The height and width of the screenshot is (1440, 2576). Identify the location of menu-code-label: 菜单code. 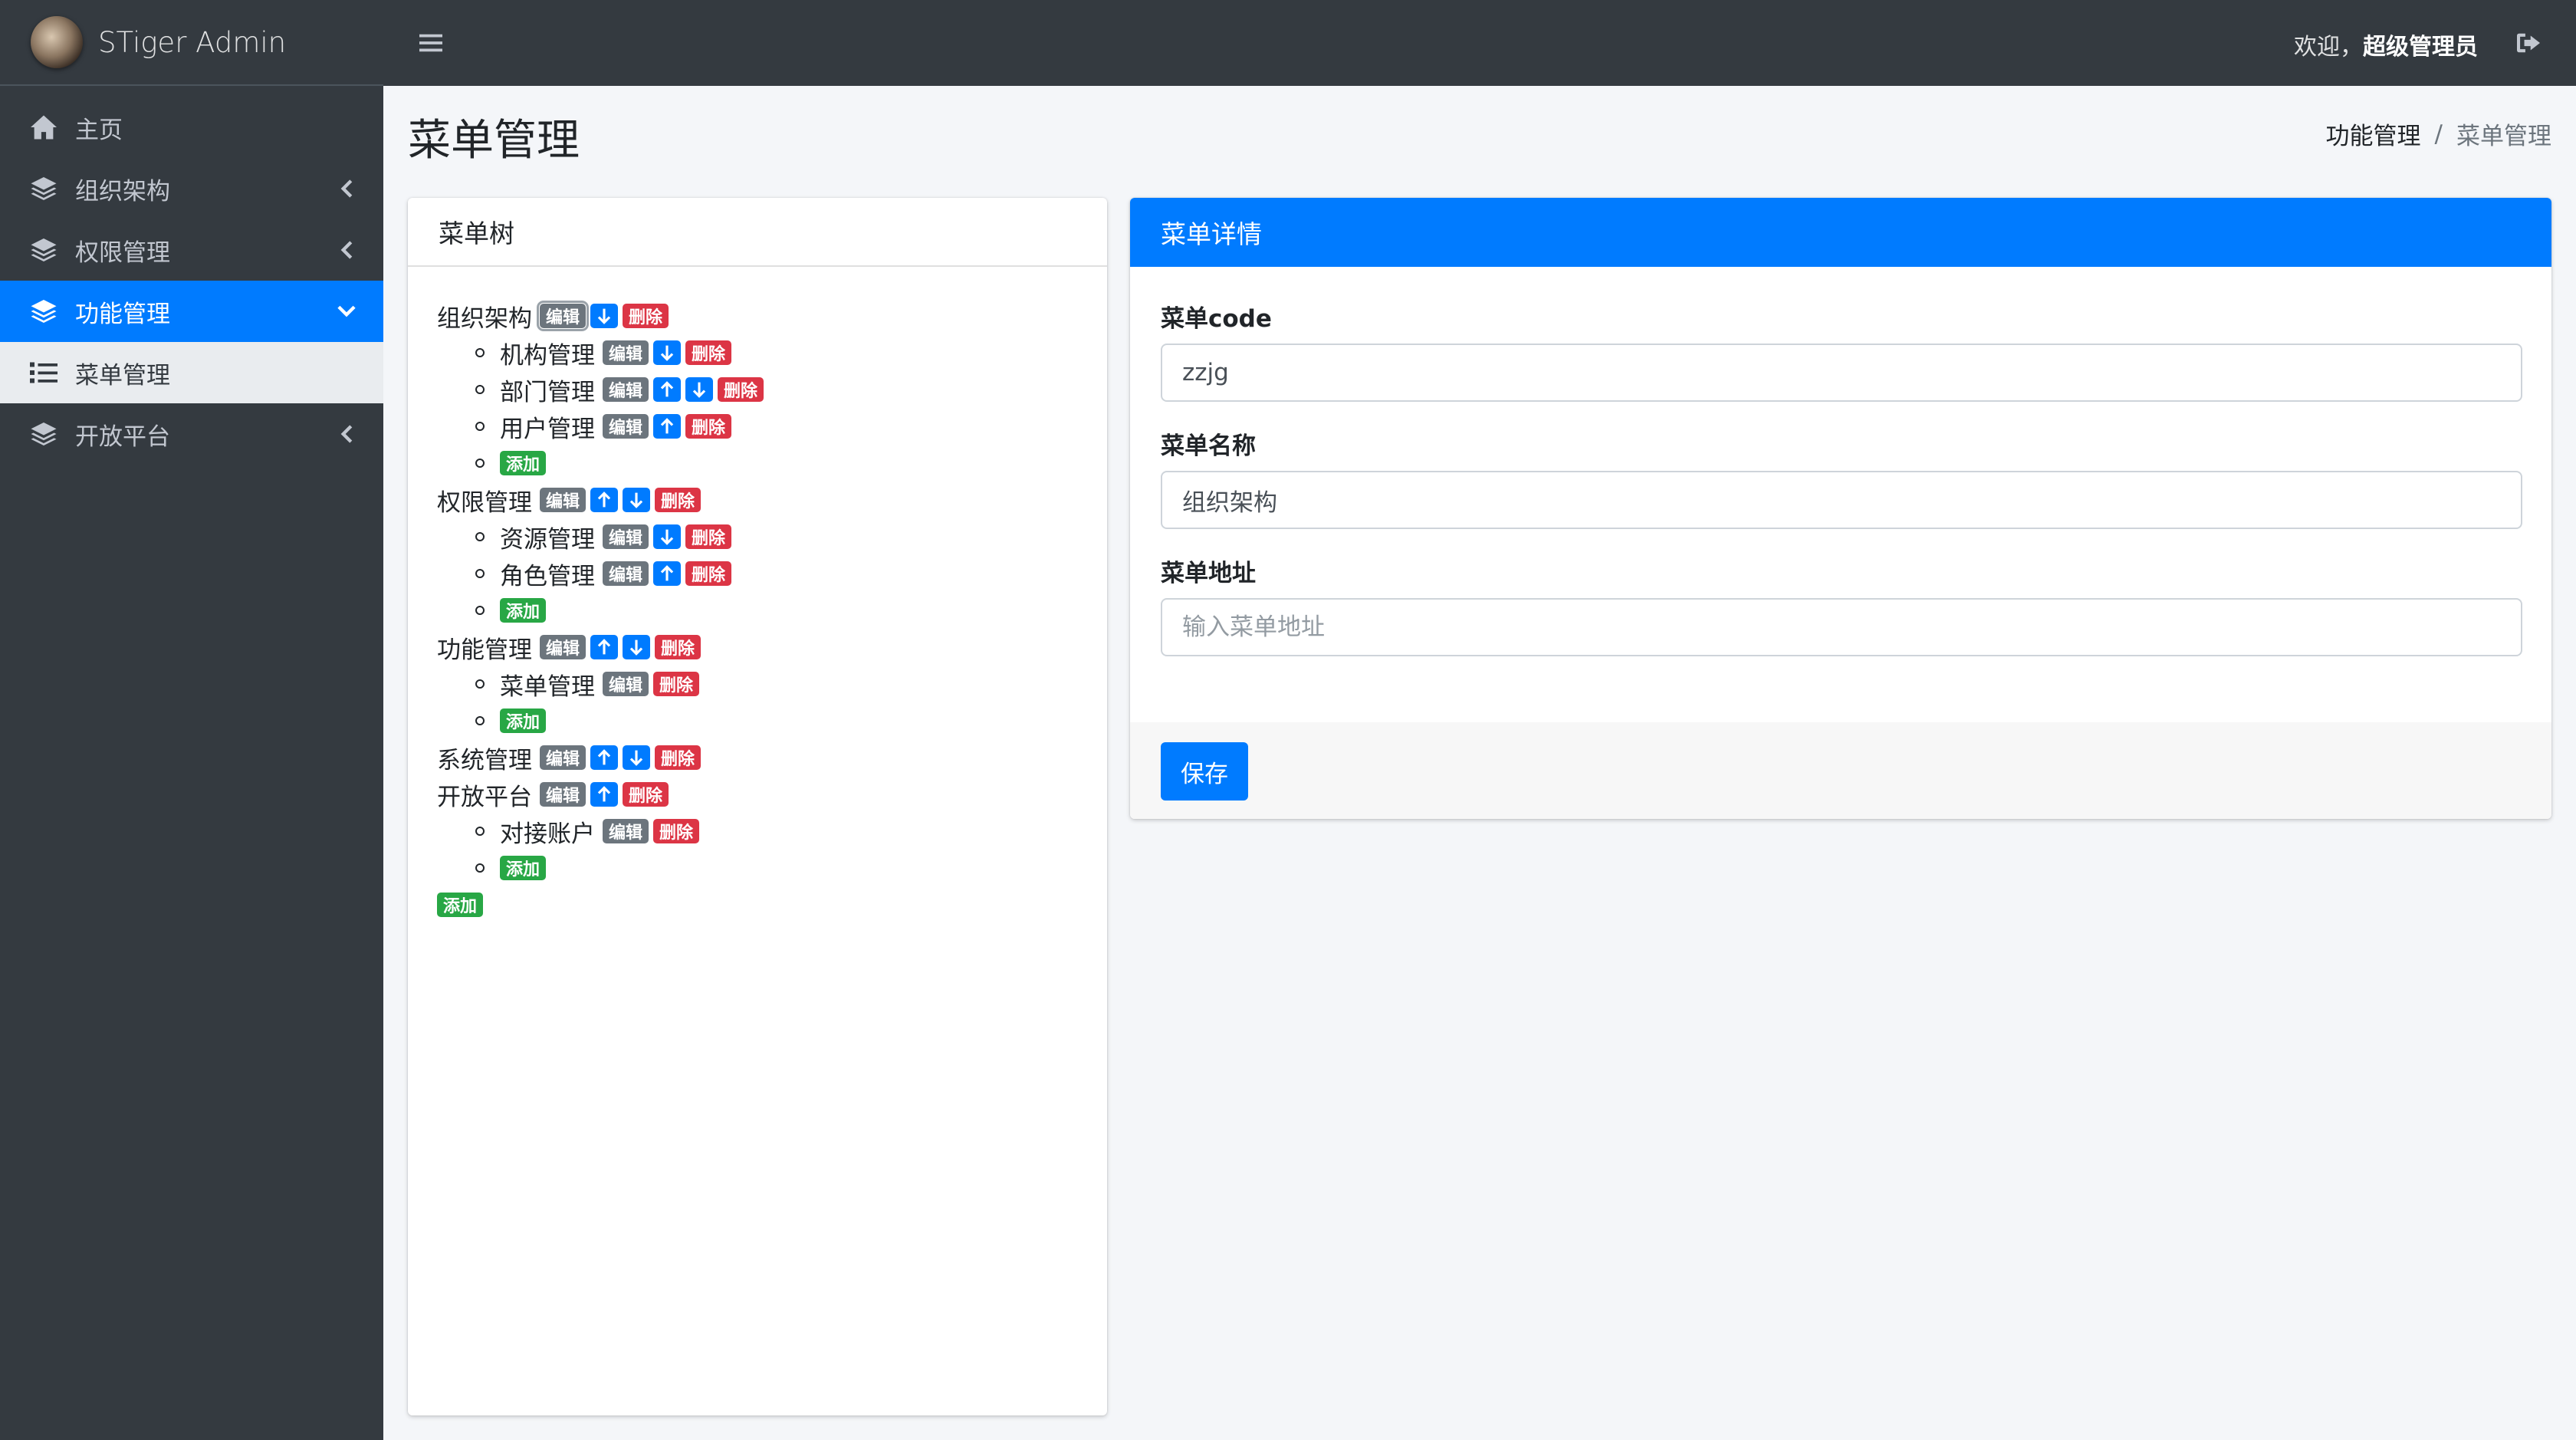
(1217, 319).